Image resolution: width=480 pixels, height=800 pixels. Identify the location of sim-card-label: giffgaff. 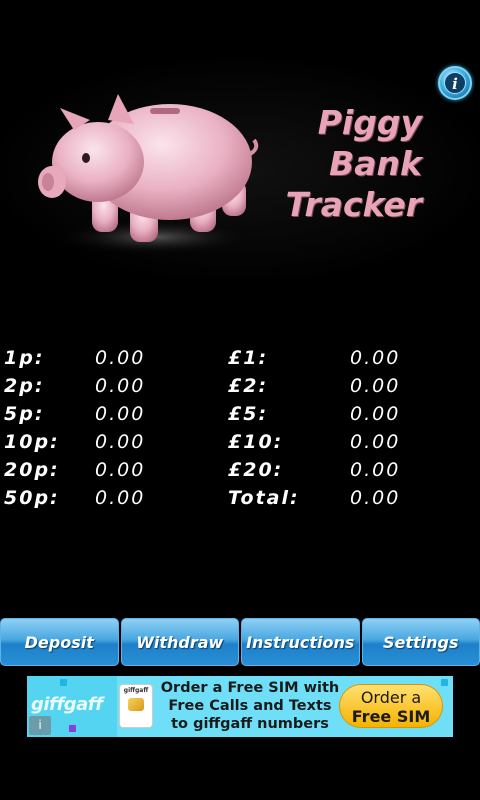
(136, 690).